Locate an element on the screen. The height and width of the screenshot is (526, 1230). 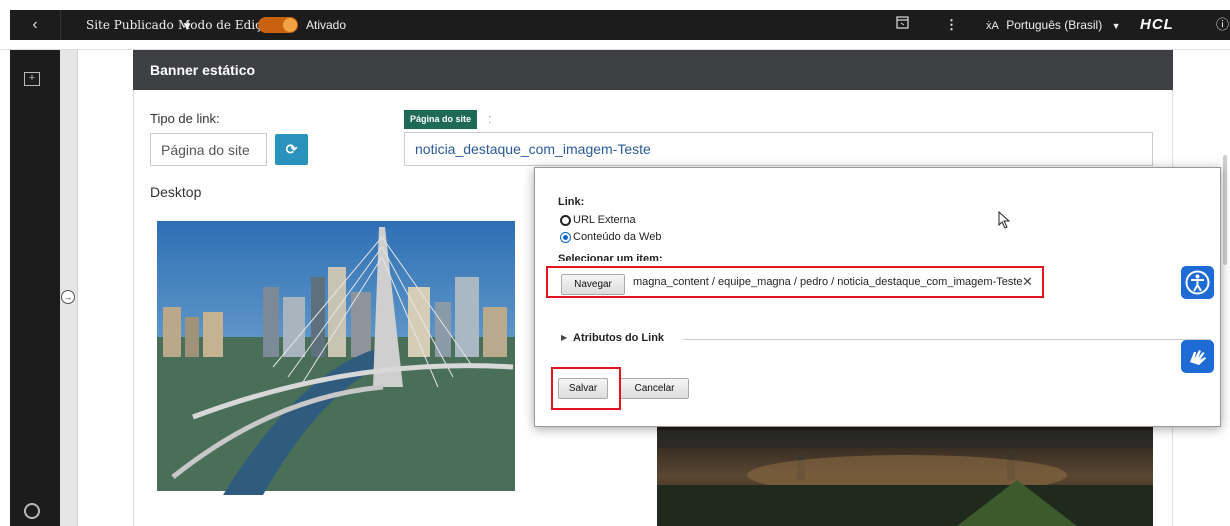
layout-icon is located at coordinates (902, 25).